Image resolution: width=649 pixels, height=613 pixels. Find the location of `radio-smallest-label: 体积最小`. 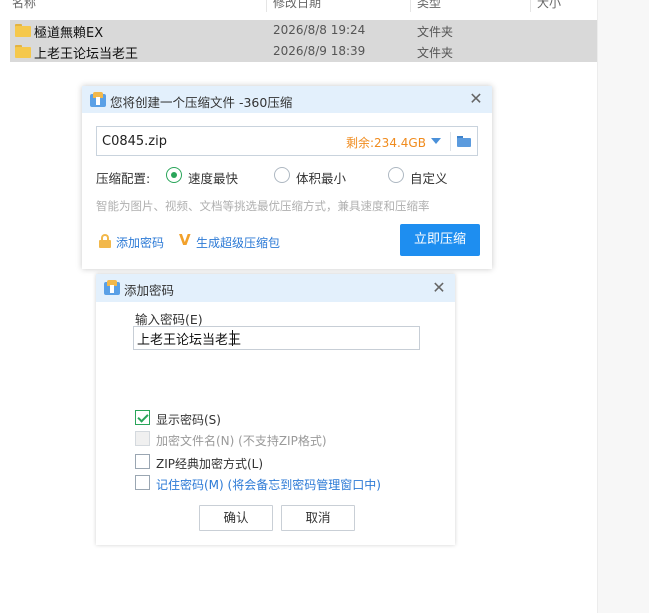

radio-smallest-label: 体积最小 is located at coordinates (321, 177).